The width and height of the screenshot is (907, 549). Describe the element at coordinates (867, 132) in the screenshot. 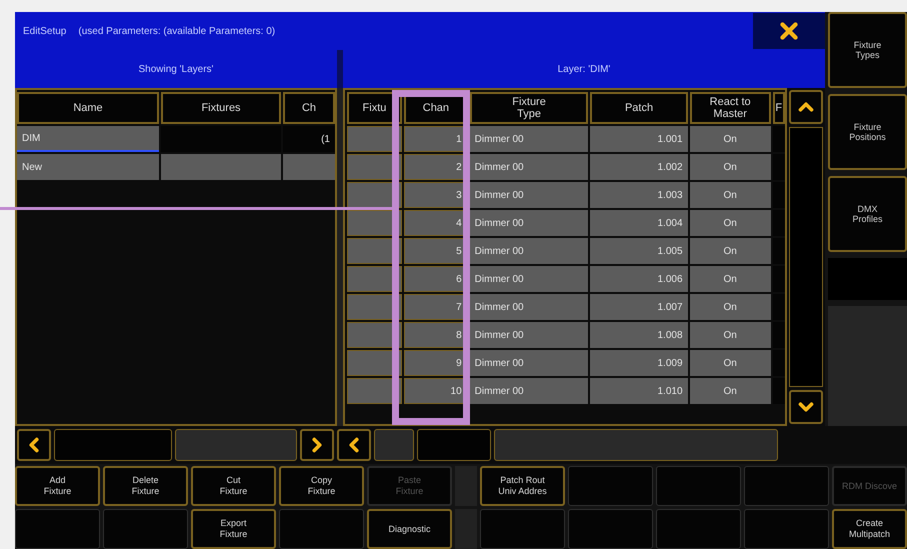

I see `side-button: Fixture Positions` at that location.